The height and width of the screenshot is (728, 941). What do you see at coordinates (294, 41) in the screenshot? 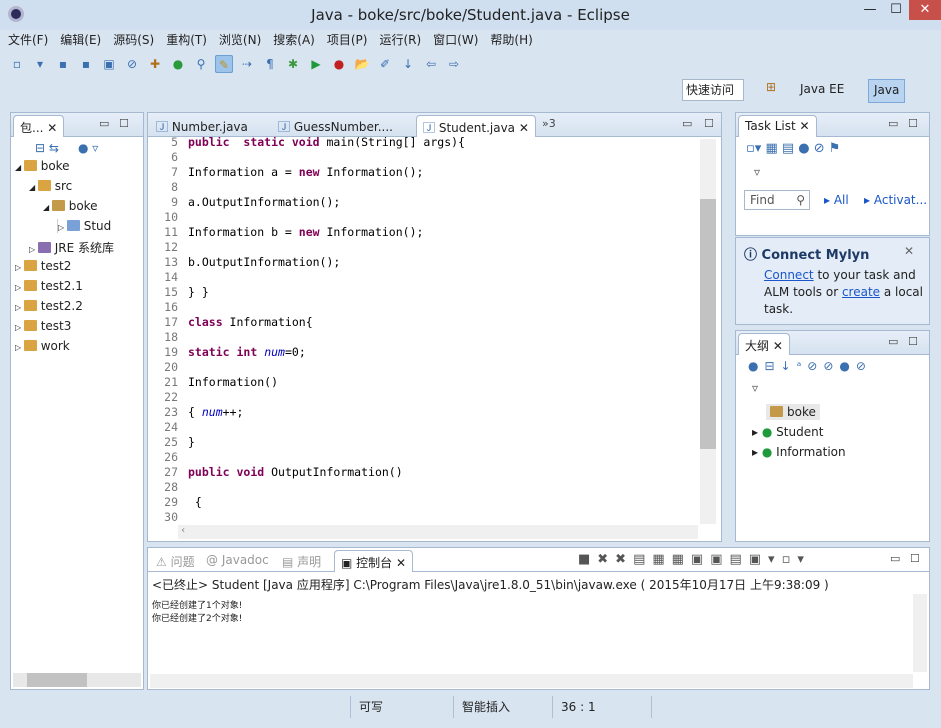
I see `menu-item: 搜索(A)` at bounding box center [294, 41].